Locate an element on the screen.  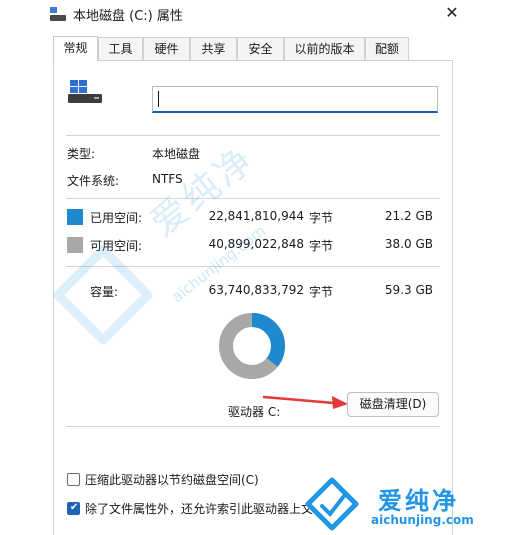
close-button: ✕ is located at coordinates (452, 13).